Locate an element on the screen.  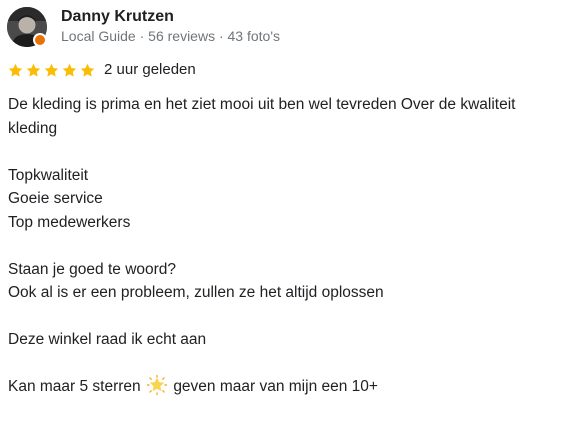
review-line: kleding is located at coordinates (33, 128).